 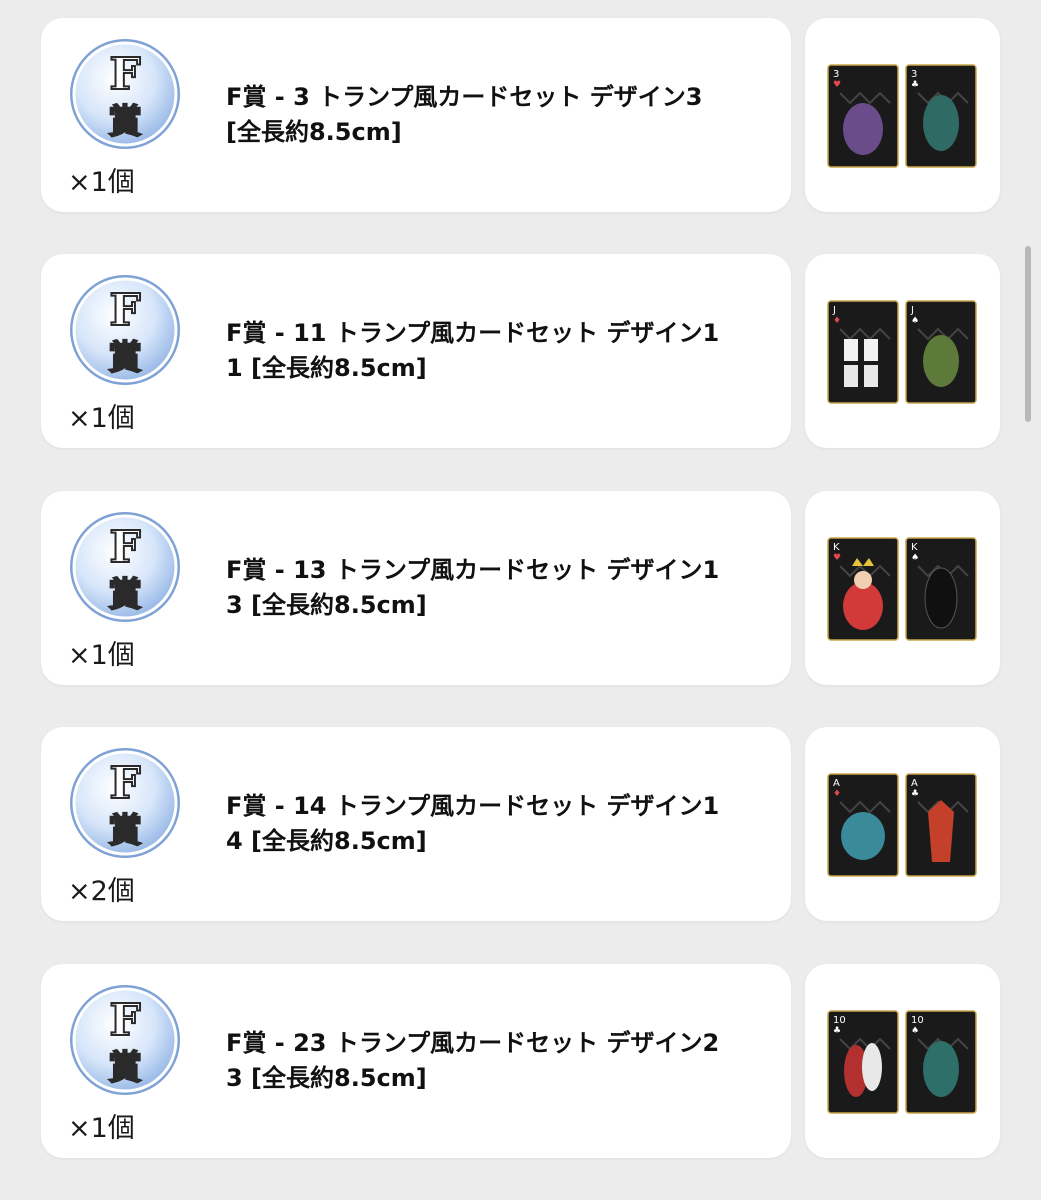 I want to click on quantity-label: ×2個, so click(x=101, y=891).